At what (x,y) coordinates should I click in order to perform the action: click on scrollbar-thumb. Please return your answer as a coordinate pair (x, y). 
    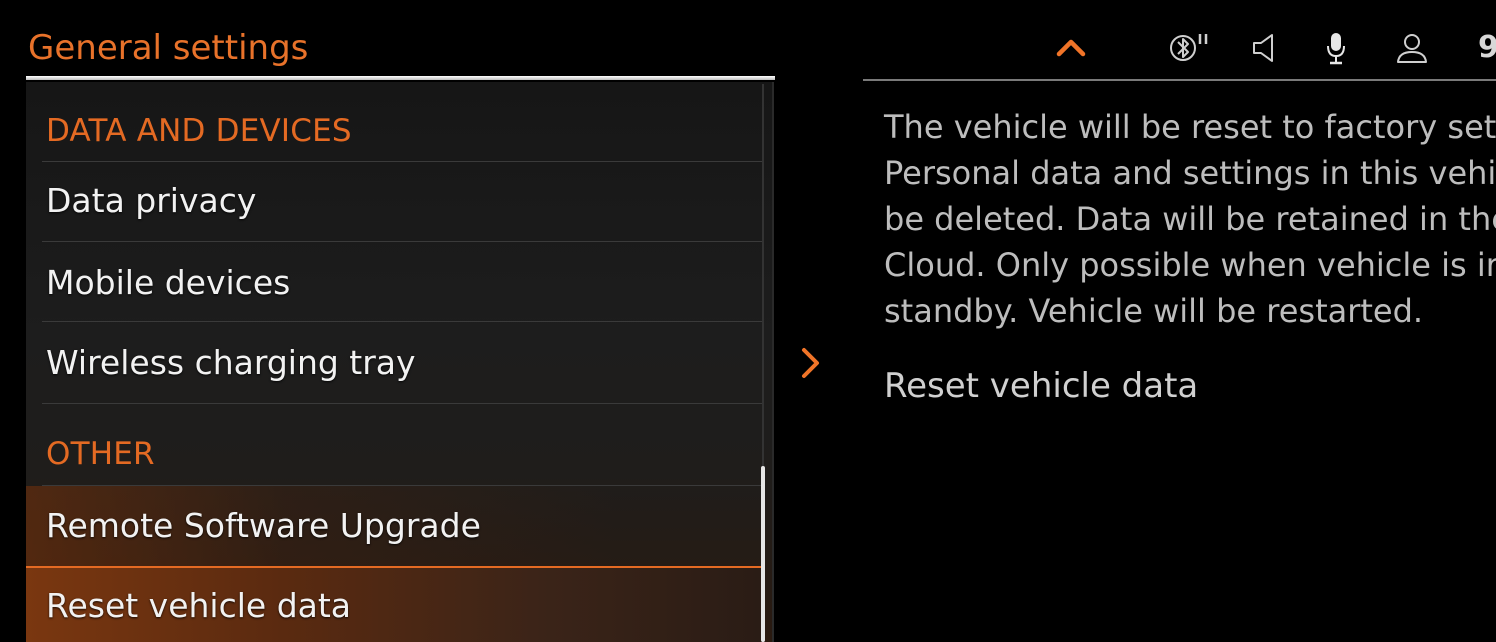
    Looking at the image, I should click on (763, 554).